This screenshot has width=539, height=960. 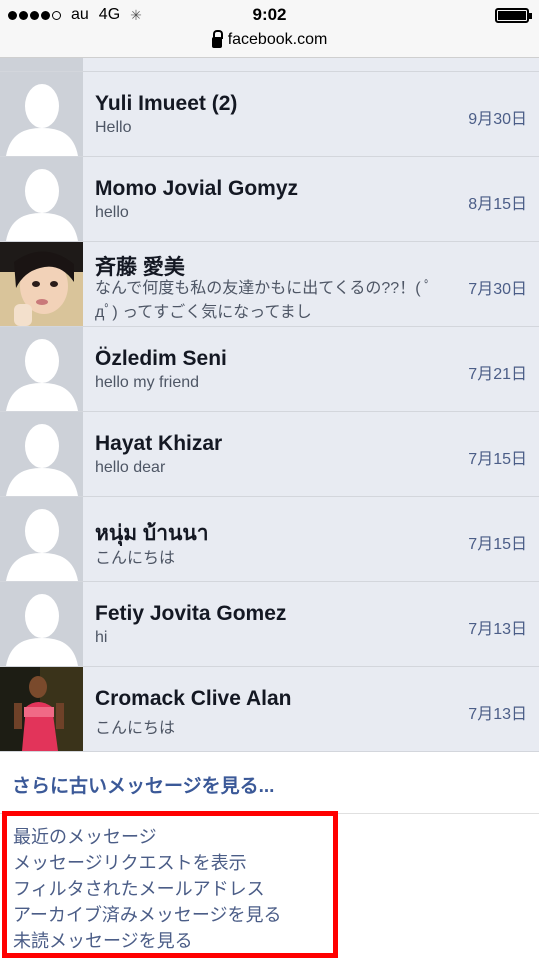 I want to click on conversation-row: Momo Jovial Gomyz hello 8月15日, so click(x=269, y=199).